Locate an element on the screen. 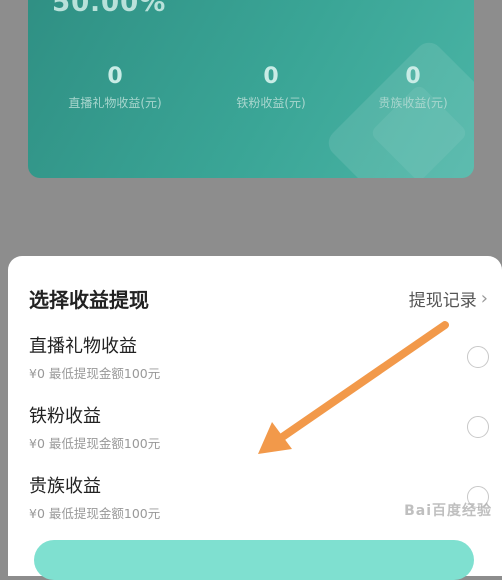 Image resolution: width=502 pixels, height=580 pixels. stat-fan: 0 铁粉收益(元) is located at coordinates (271, 87).